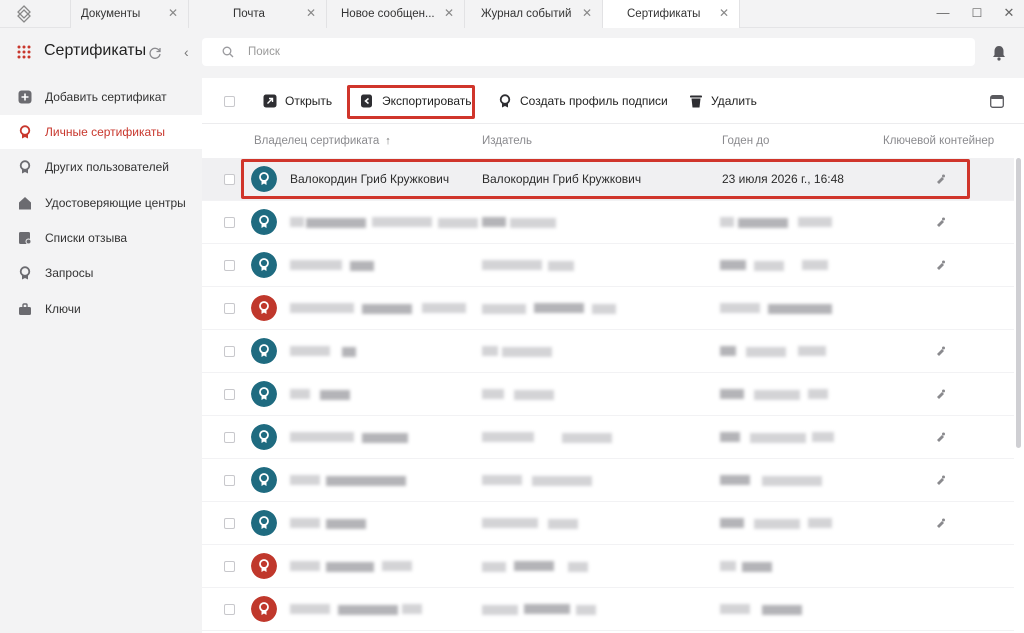 This screenshot has width=1024, height=633. I want to click on tab-new-message: Новое сообщен... ✕, so click(395, 14).